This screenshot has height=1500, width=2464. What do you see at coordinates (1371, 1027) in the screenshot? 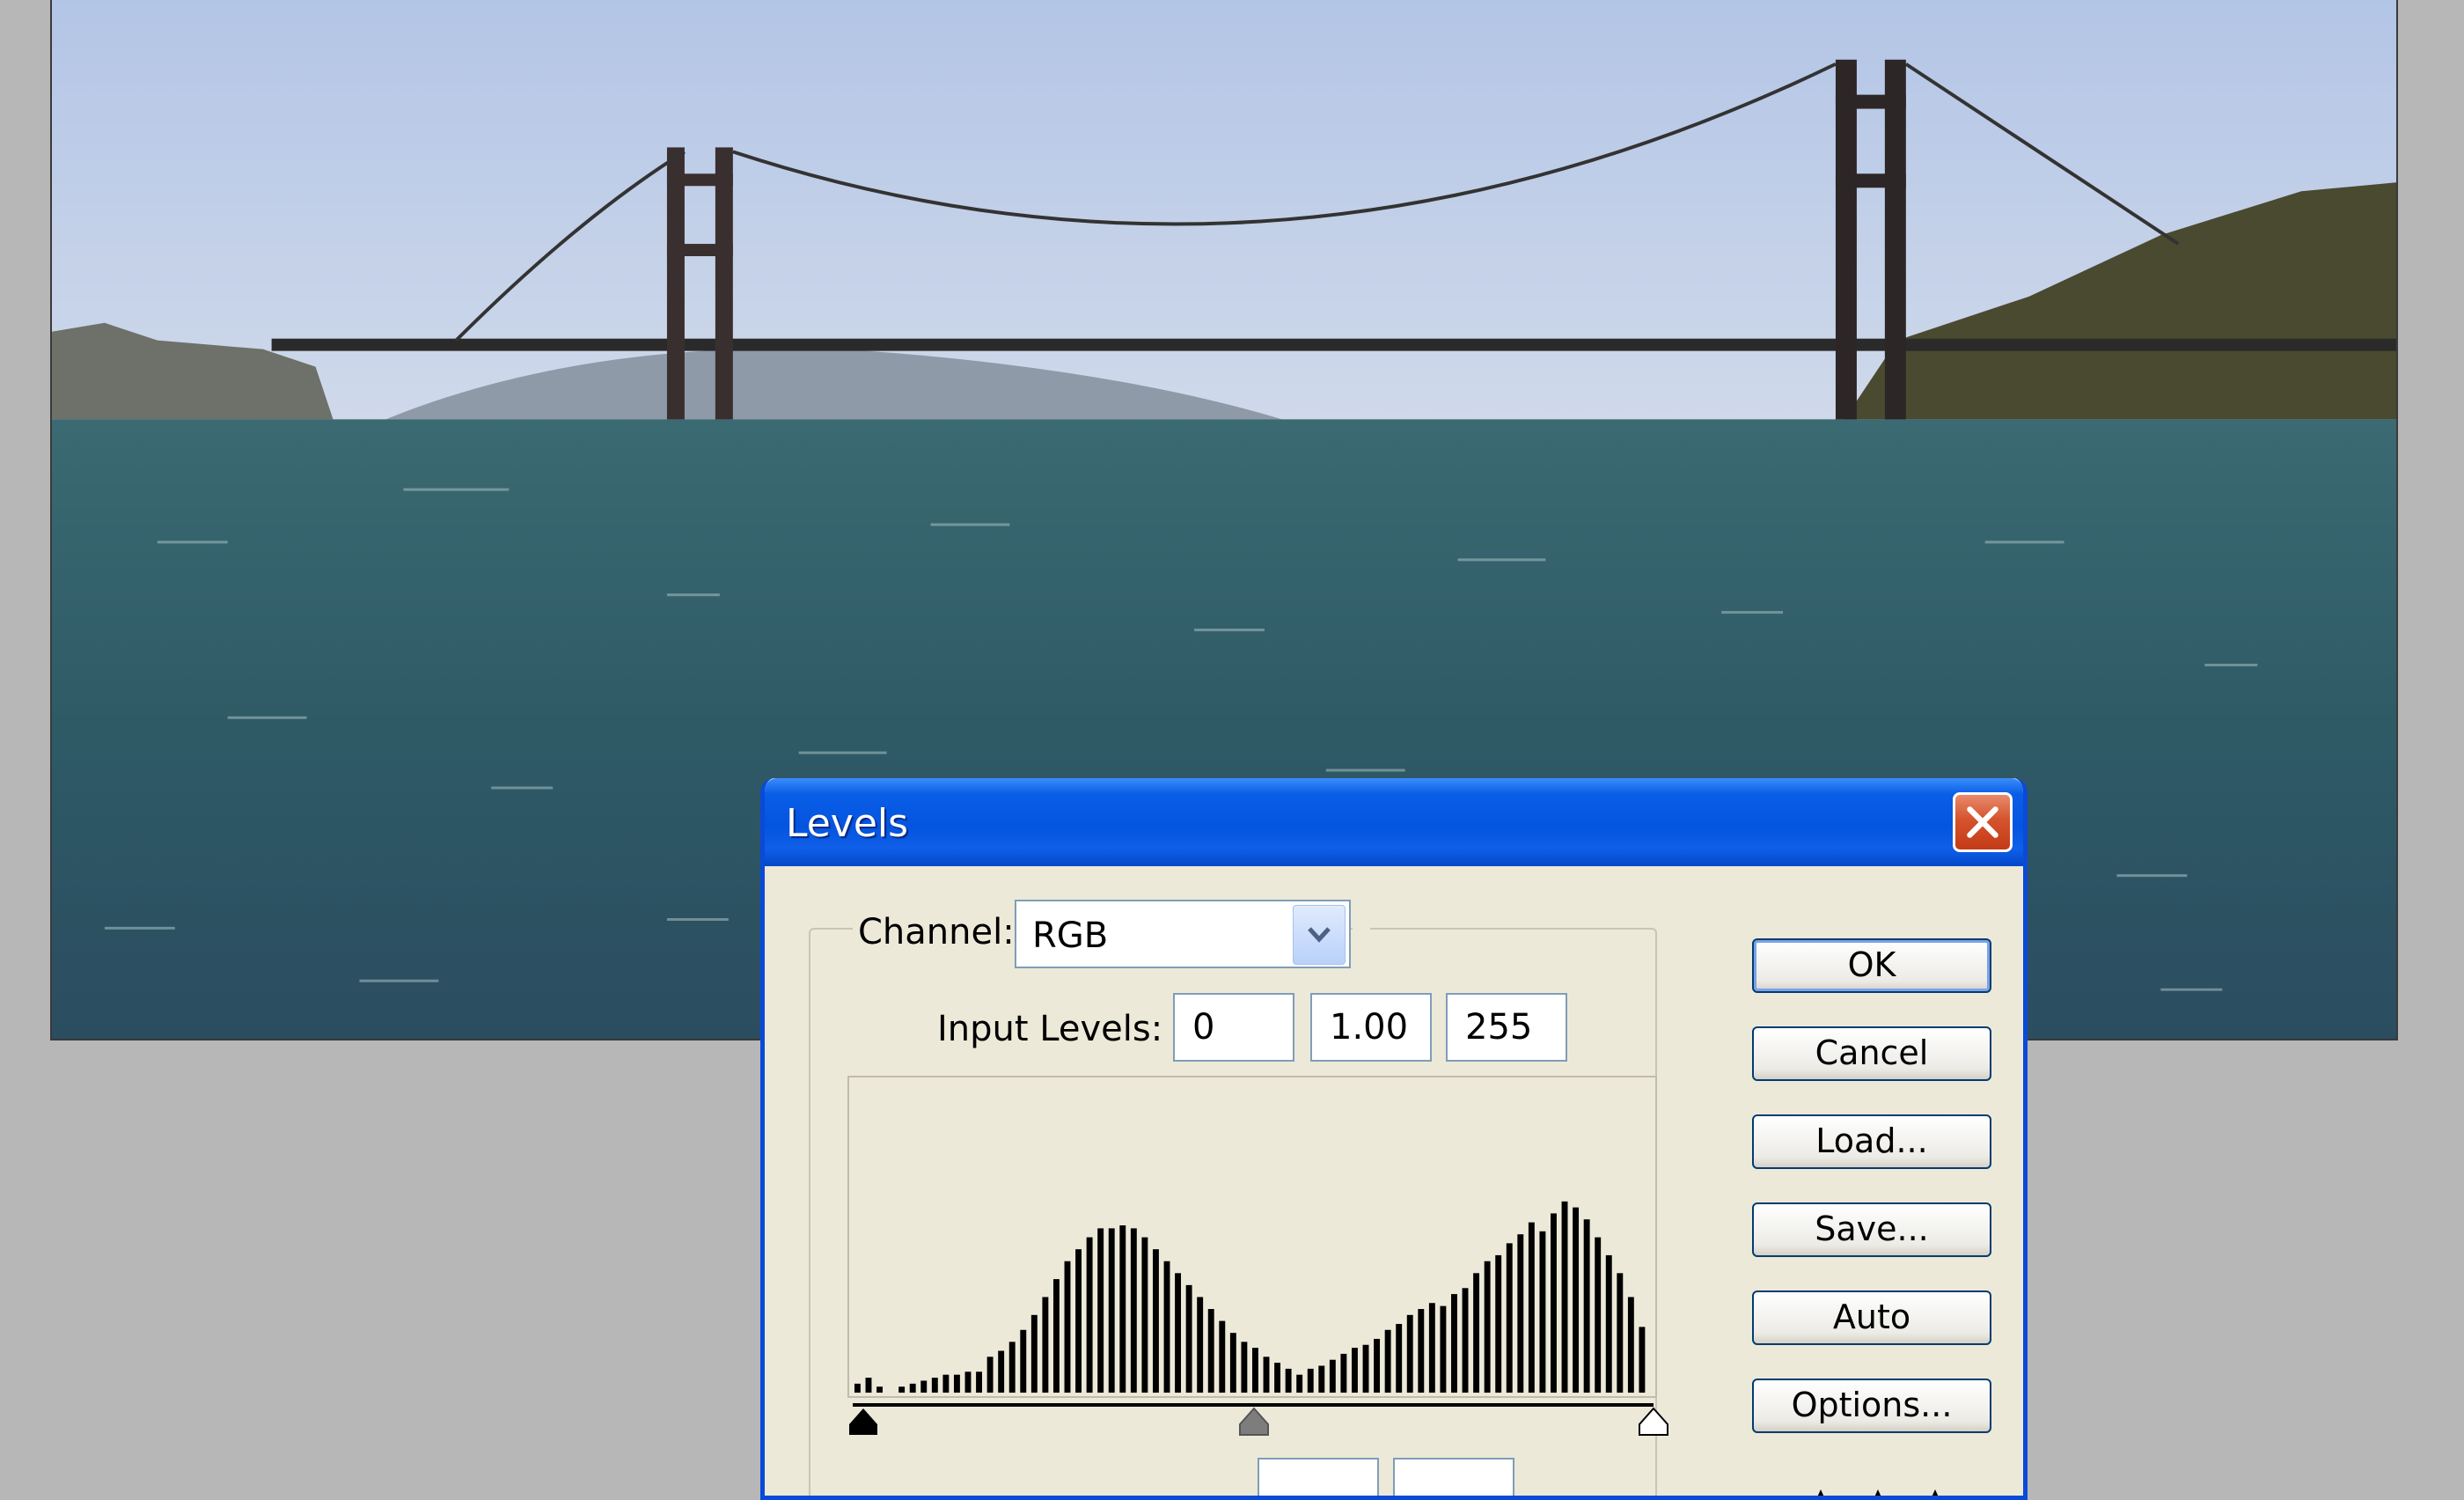
I see `input-gamma-field: 1.00` at bounding box center [1371, 1027].